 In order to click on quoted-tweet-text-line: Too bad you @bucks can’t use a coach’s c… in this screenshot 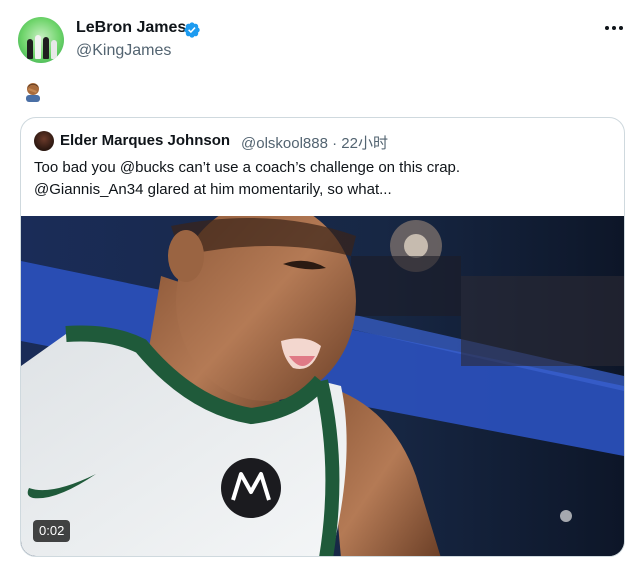, I will do `click(247, 167)`.